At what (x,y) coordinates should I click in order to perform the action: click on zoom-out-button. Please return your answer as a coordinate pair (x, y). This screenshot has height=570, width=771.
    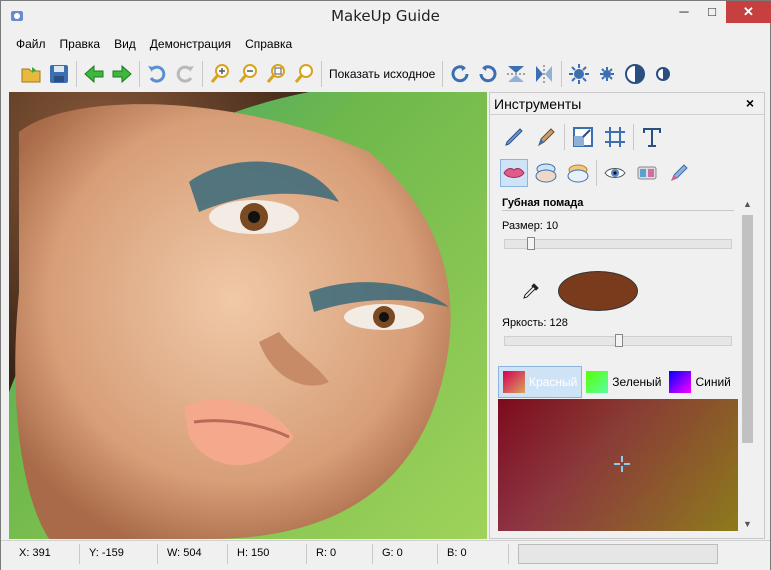
    Looking at the image, I should click on (248, 74).